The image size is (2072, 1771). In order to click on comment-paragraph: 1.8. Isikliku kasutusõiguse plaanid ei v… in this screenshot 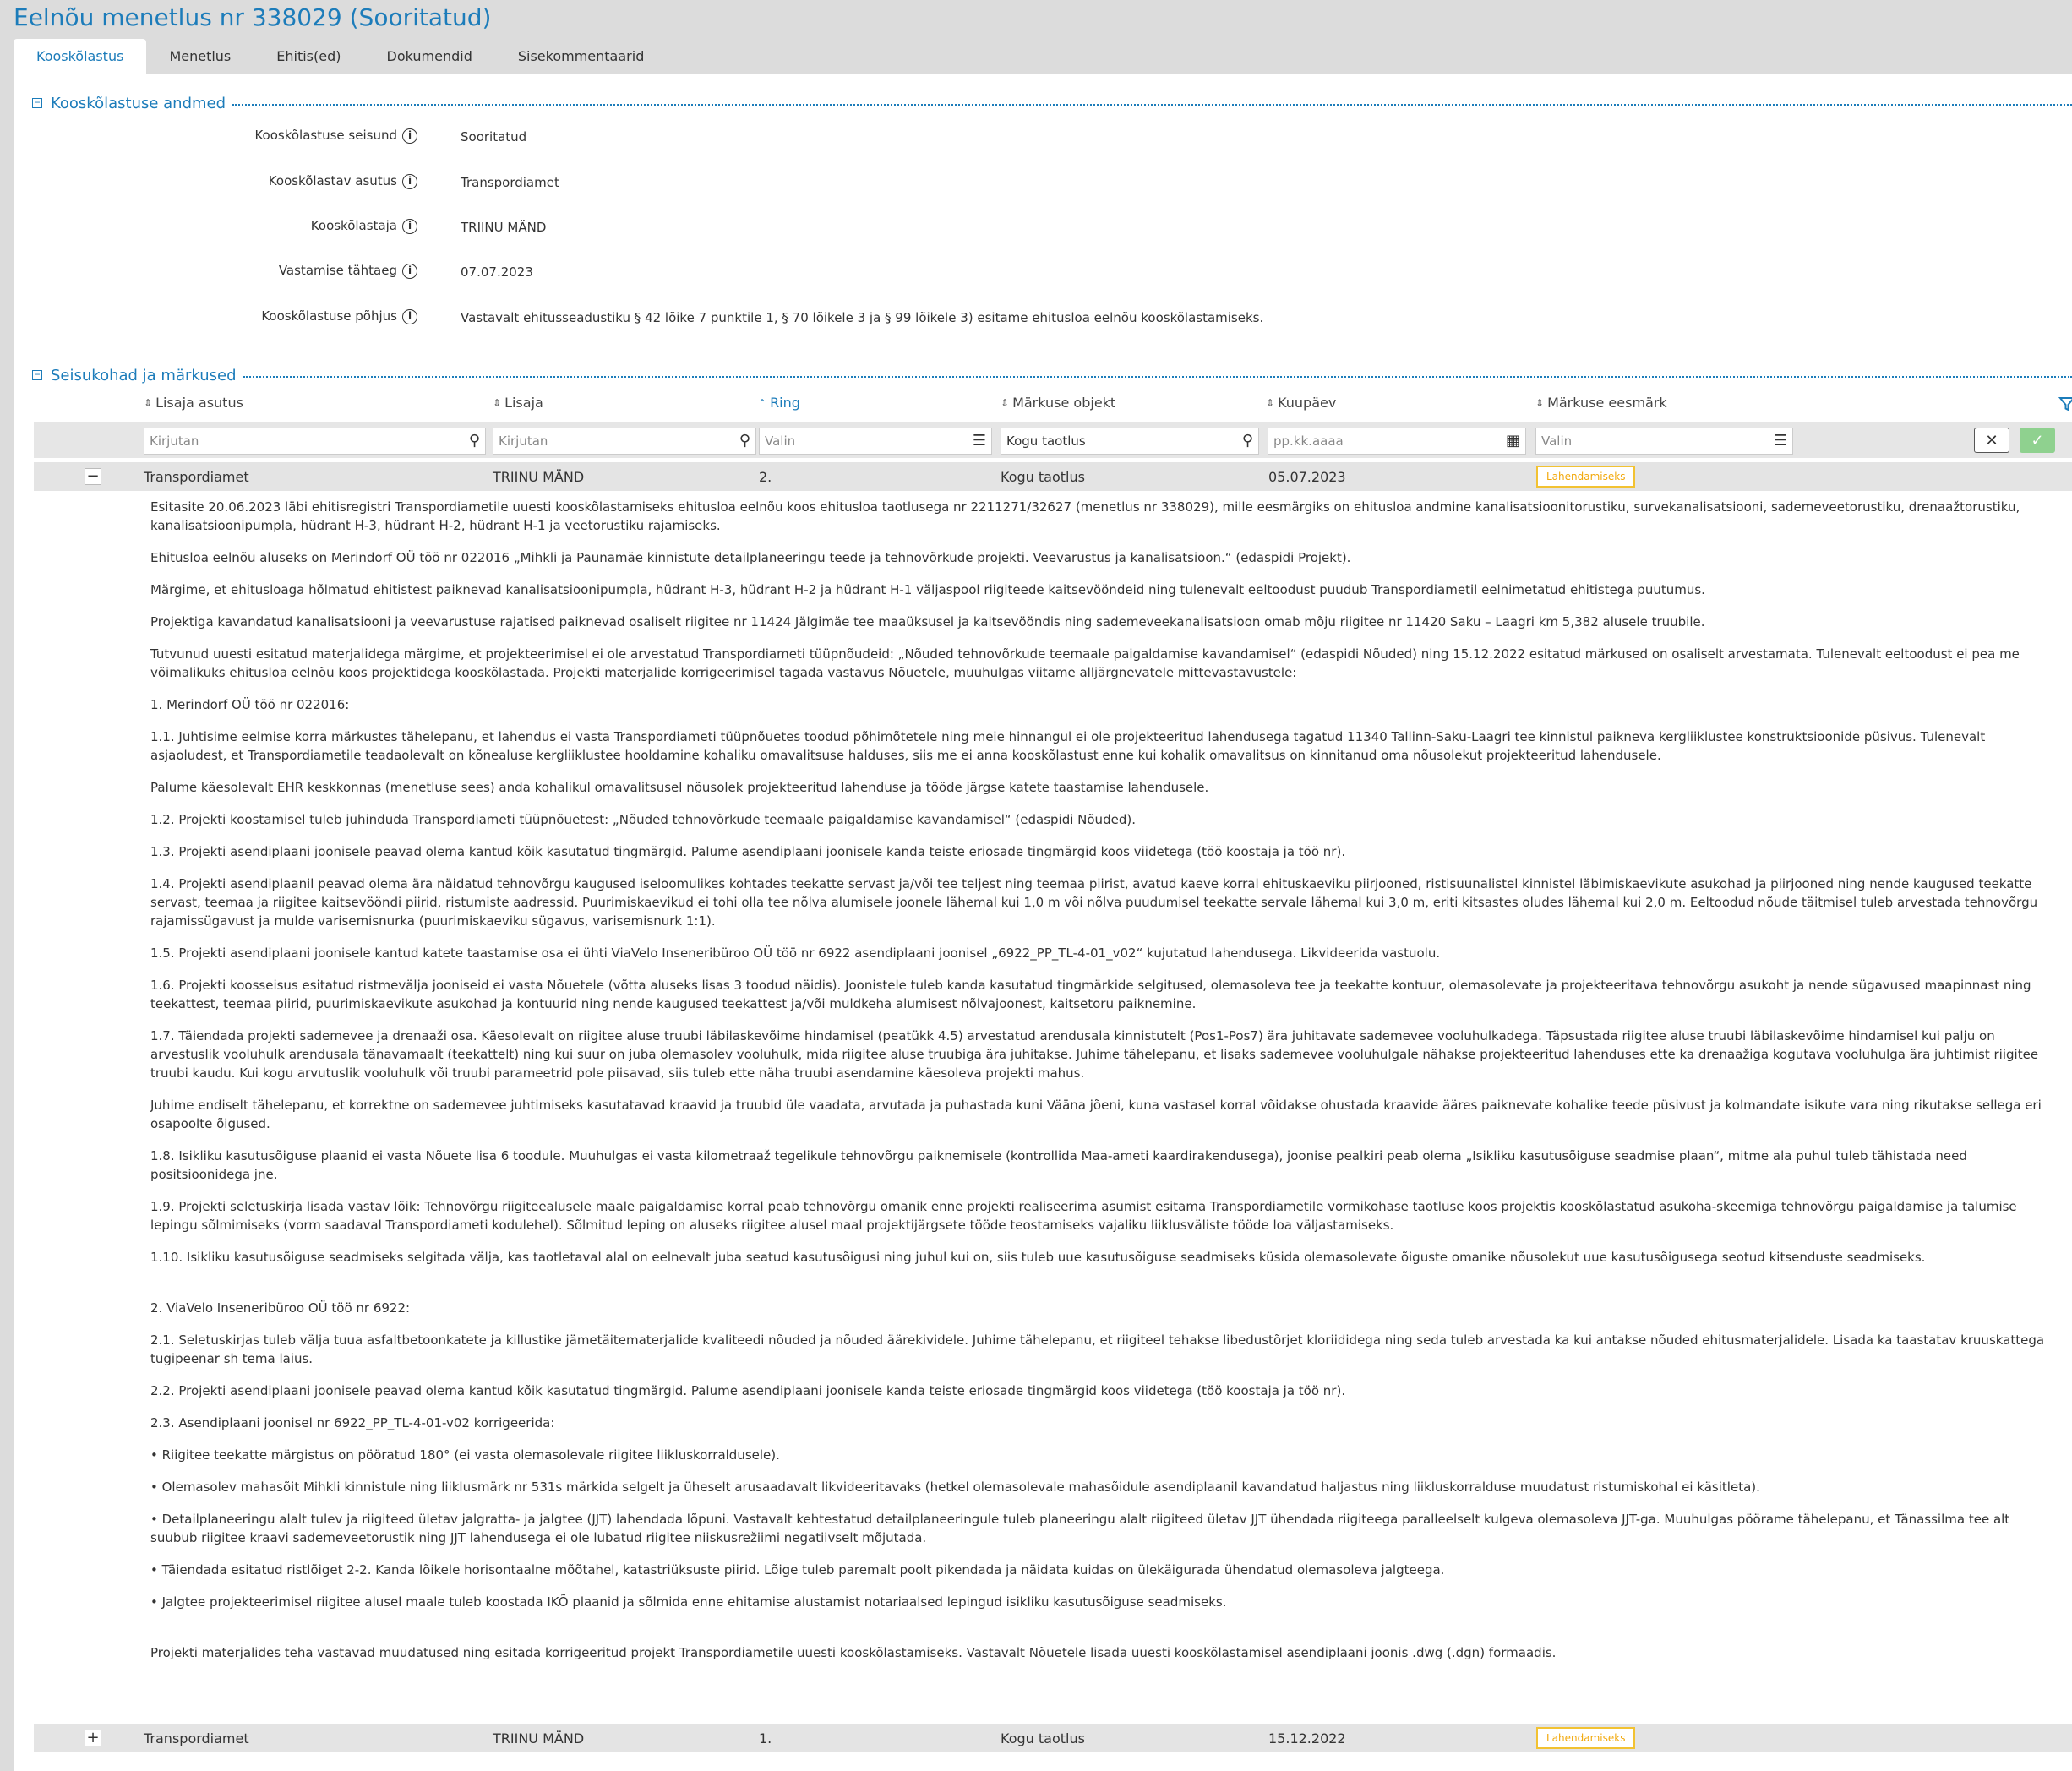, I will do `click(1058, 1165)`.